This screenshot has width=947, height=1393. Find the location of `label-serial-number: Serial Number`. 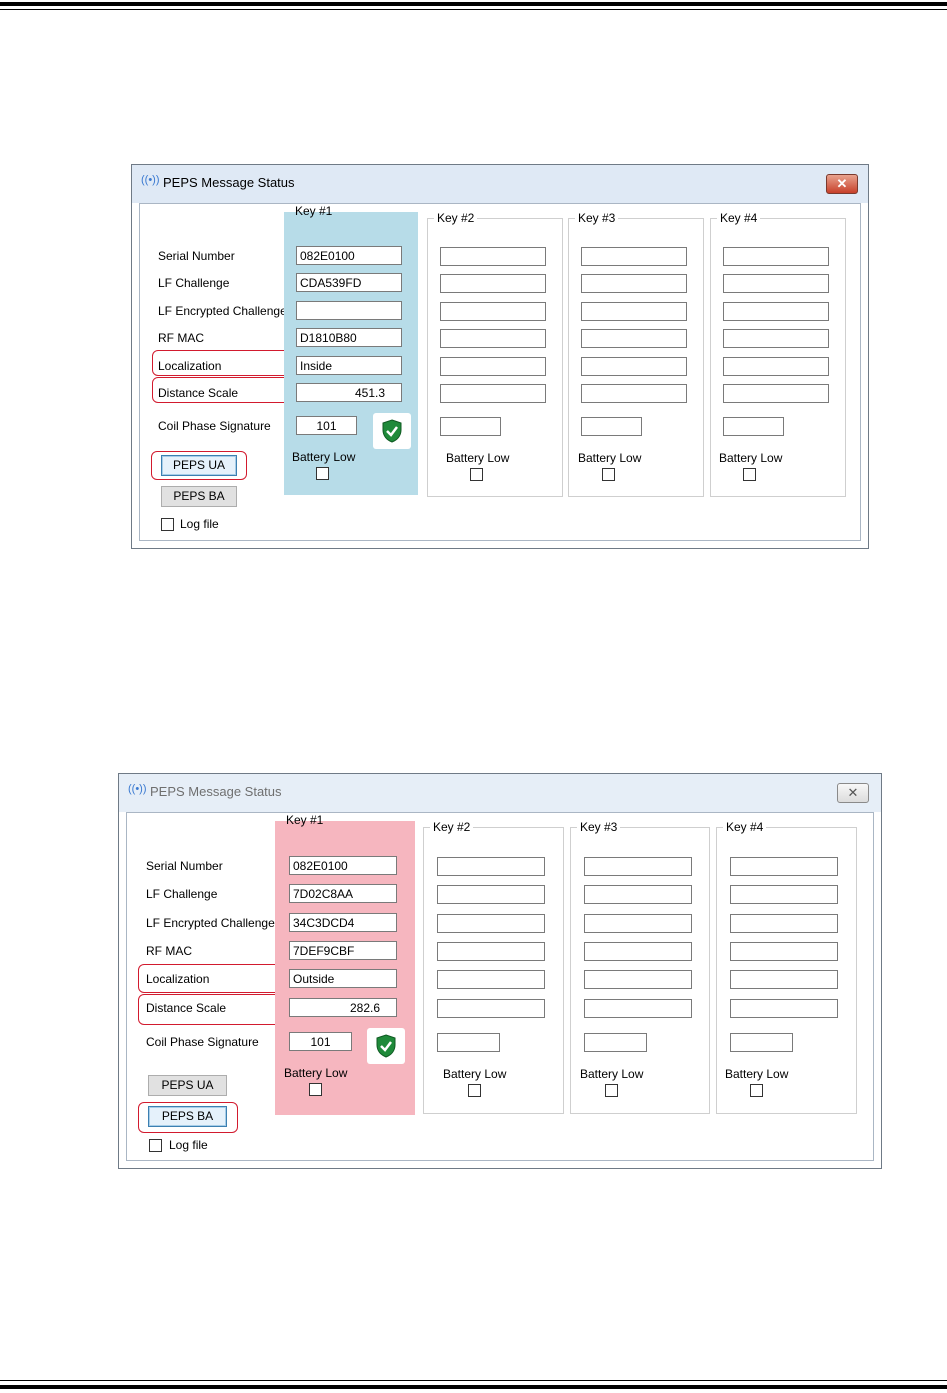

label-serial-number: Serial Number is located at coordinates (184, 866).